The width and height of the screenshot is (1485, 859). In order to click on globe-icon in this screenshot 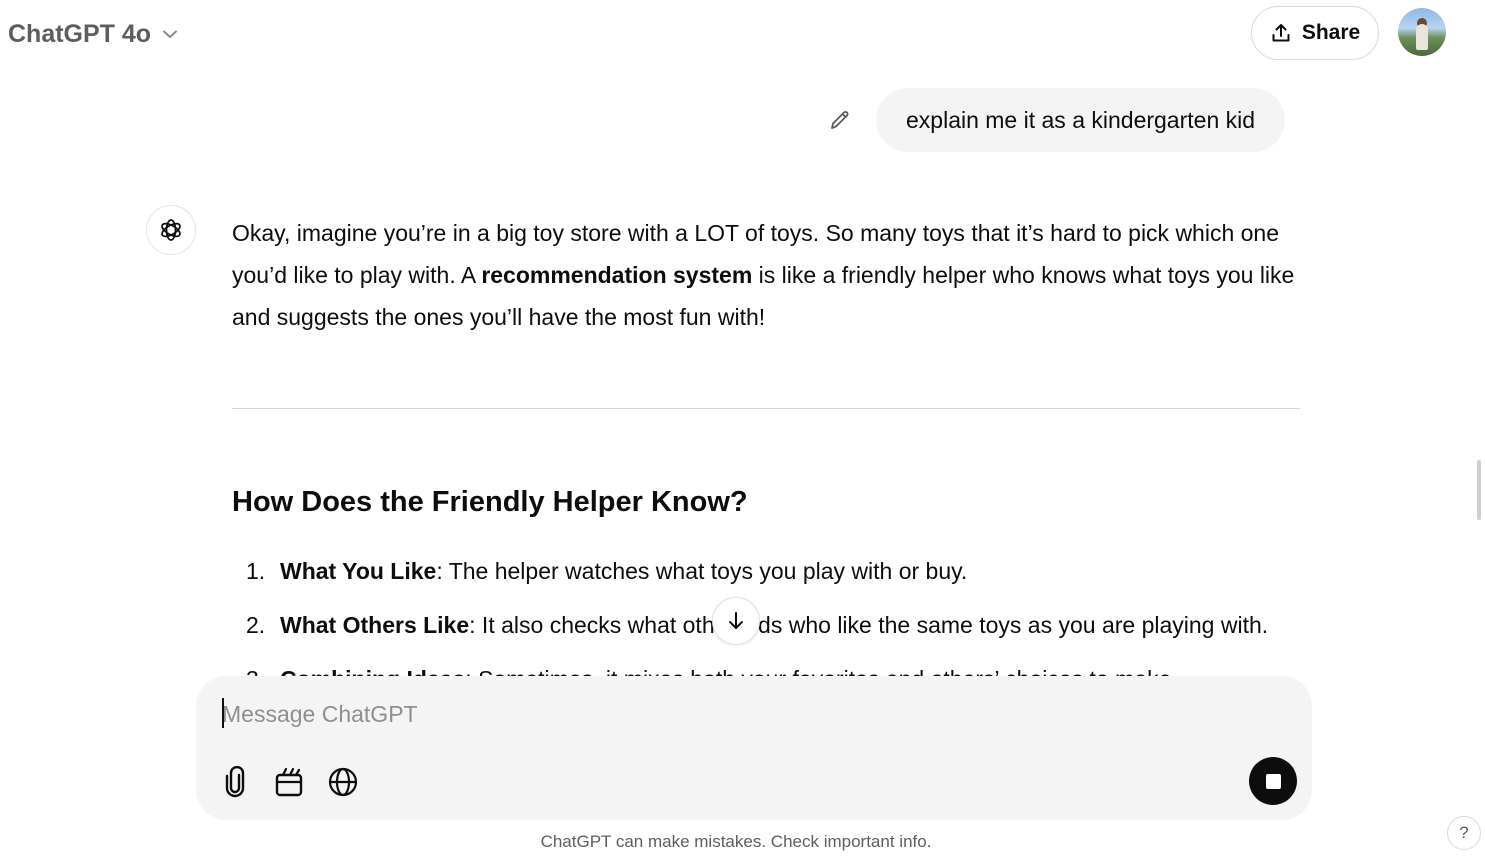, I will do `click(343, 782)`.